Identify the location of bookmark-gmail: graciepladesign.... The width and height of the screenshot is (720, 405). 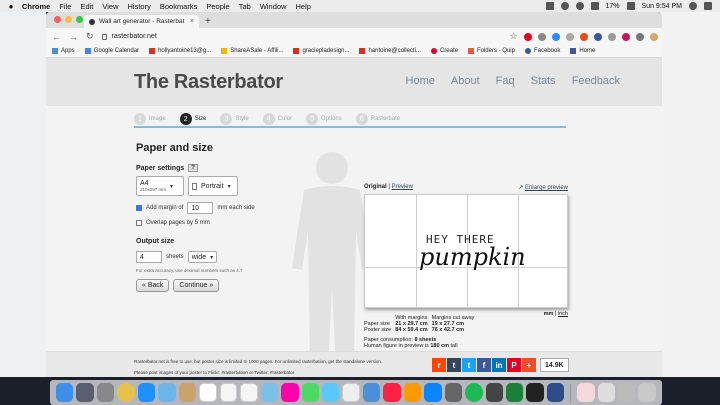
(321, 51).